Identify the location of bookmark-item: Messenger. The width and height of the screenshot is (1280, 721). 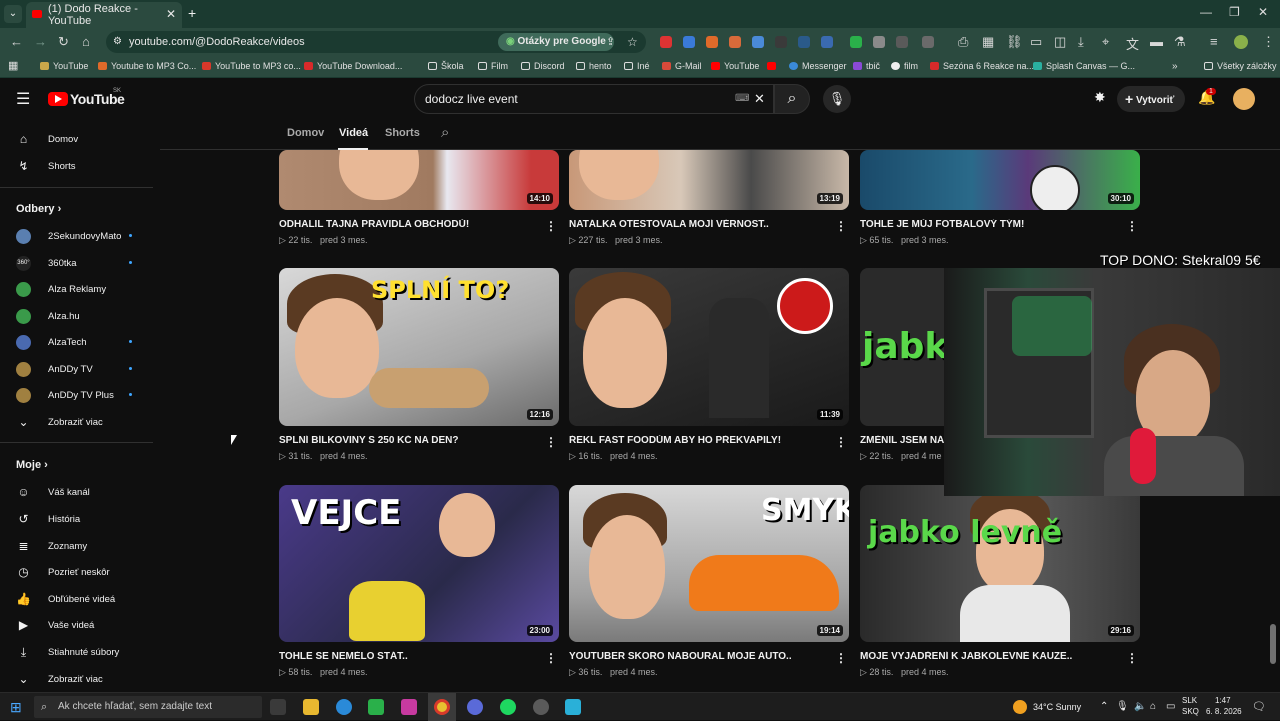
(818, 66).